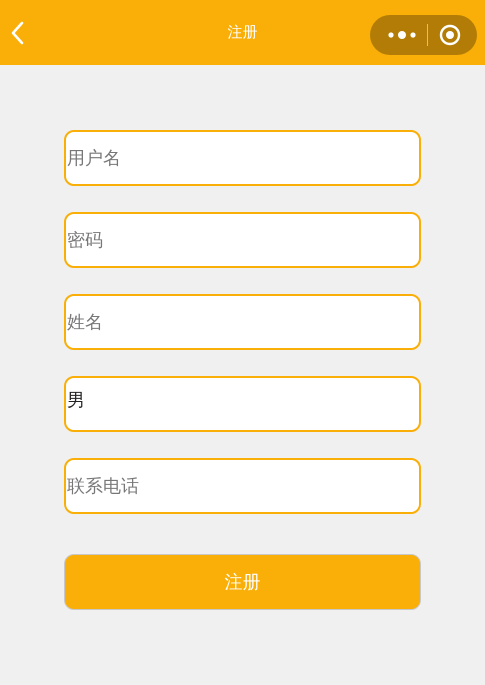  What do you see at coordinates (242, 404) in the screenshot?
I see `input-field: 男` at bounding box center [242, 404].